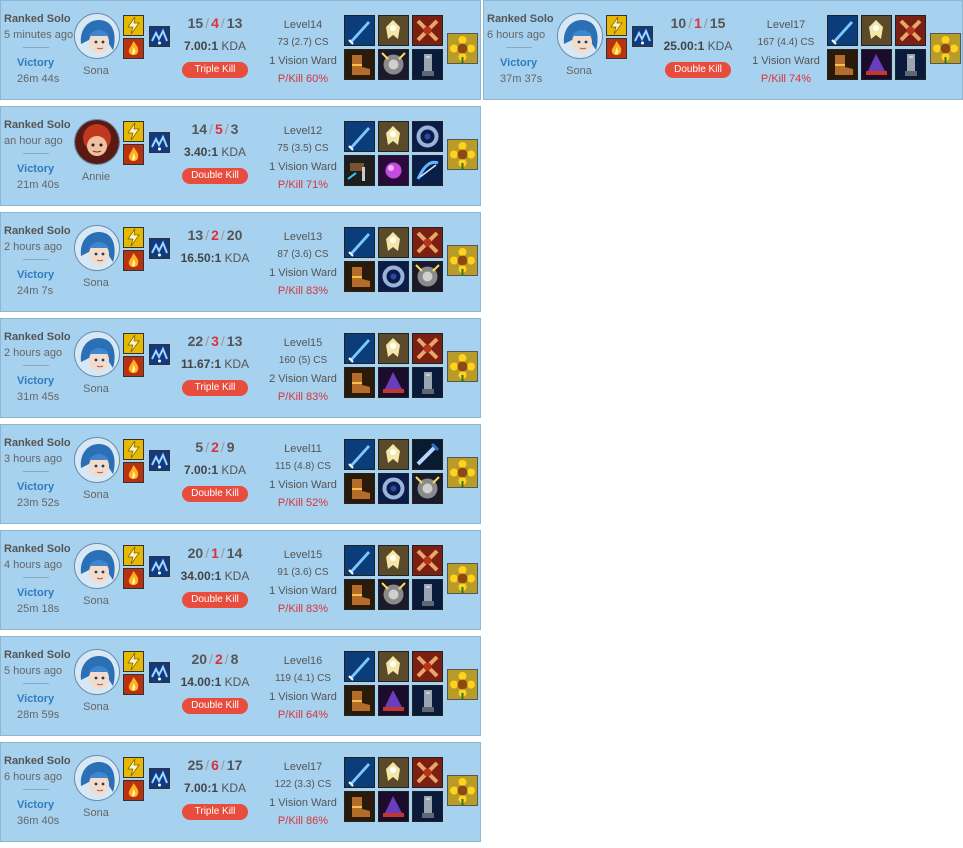 This screenshot has height=848, width=963. I want to click on annie-portrait, so click(97, 142).